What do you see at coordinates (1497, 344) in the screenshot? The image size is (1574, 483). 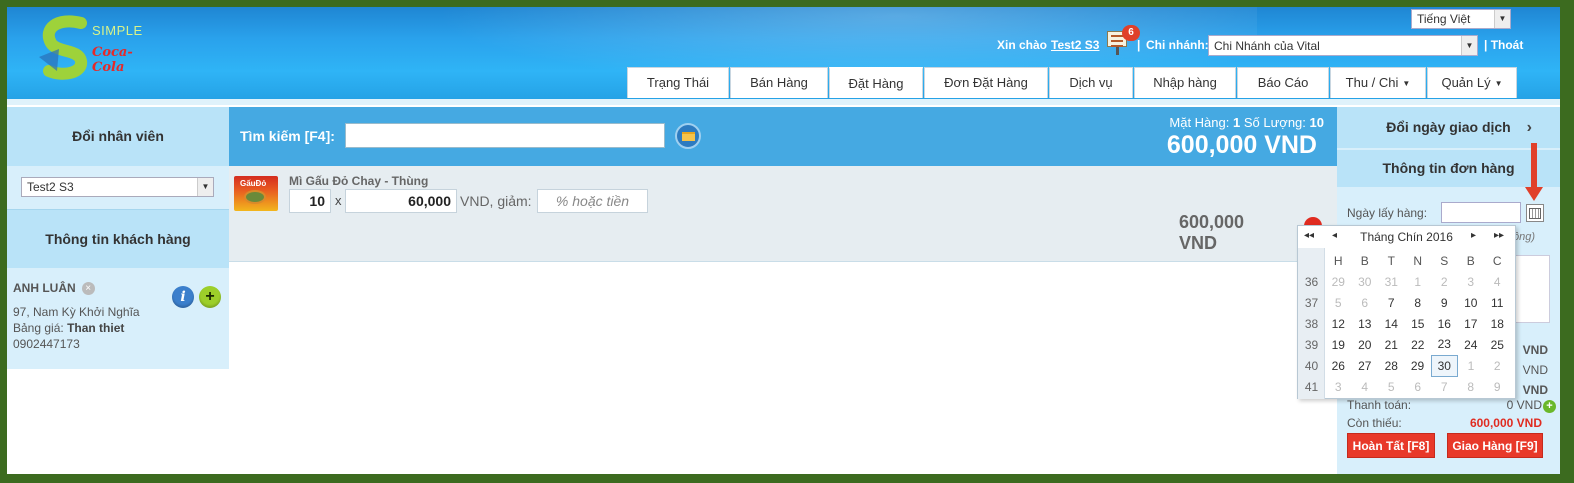 I see `calendar-day: 25` at bounding box center [1497, 344].